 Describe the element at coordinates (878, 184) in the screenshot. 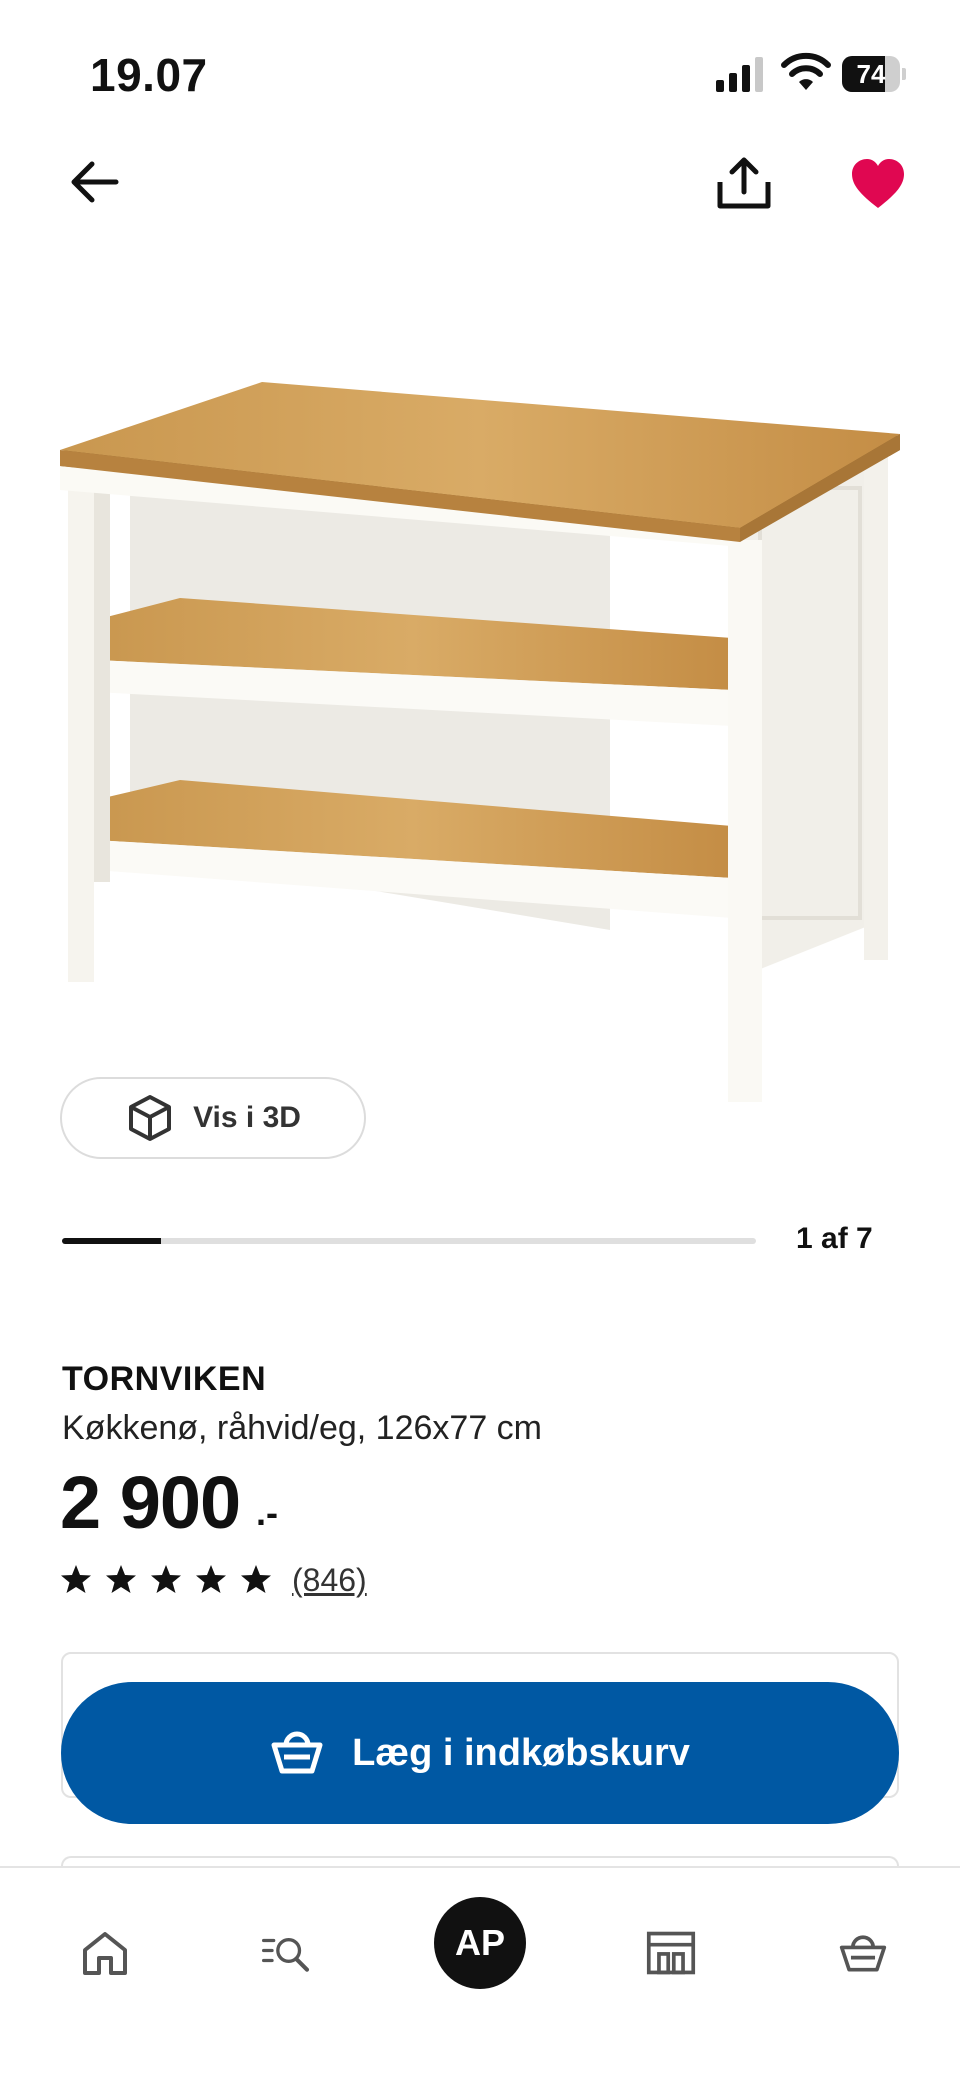

I see `heart-filled-icon` at that location.